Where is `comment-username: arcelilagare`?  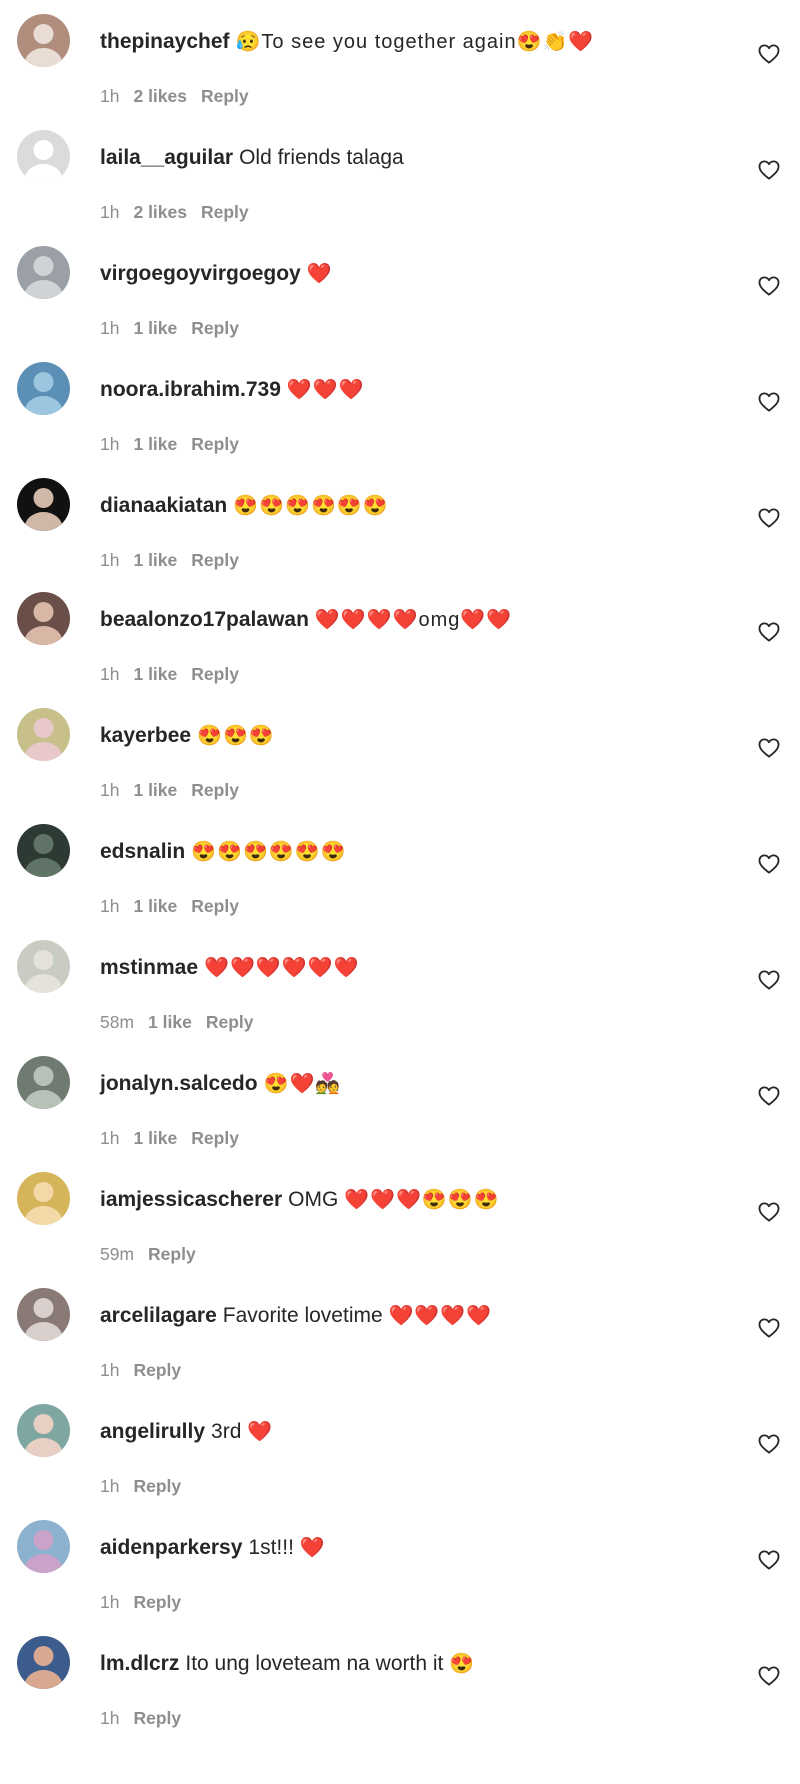
comment-username: arcelilagare is located at coordinates (158, 1315).